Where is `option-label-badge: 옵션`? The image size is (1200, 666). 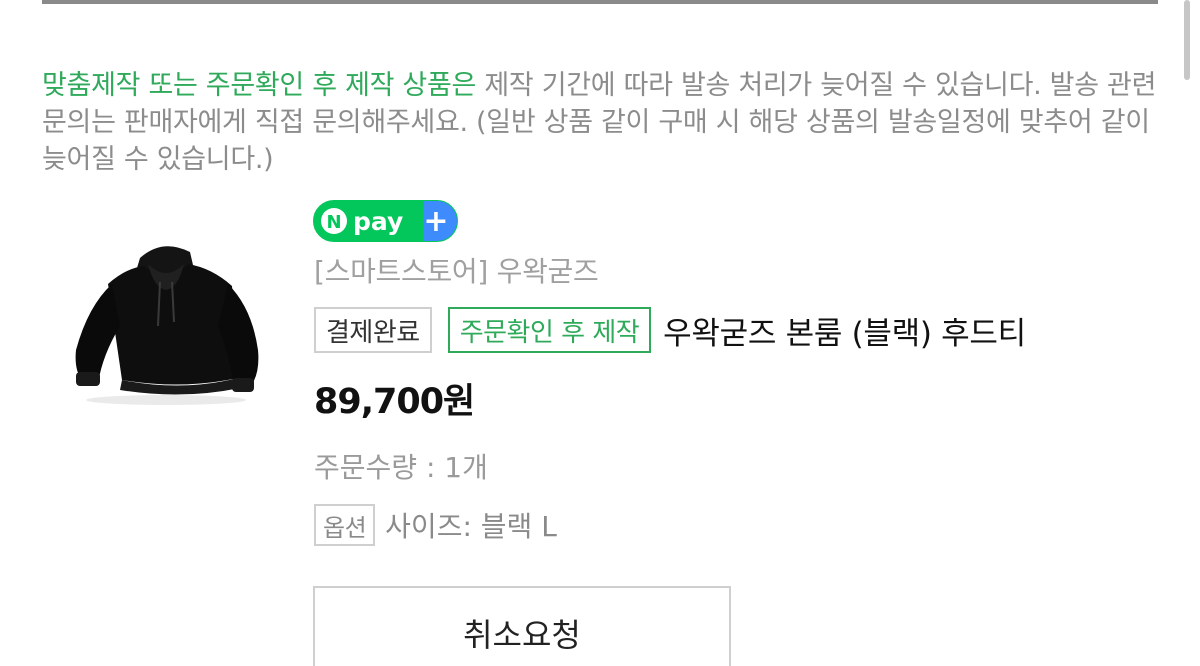 option-label-badge: 옵션 is located at coordinates (345, 525).